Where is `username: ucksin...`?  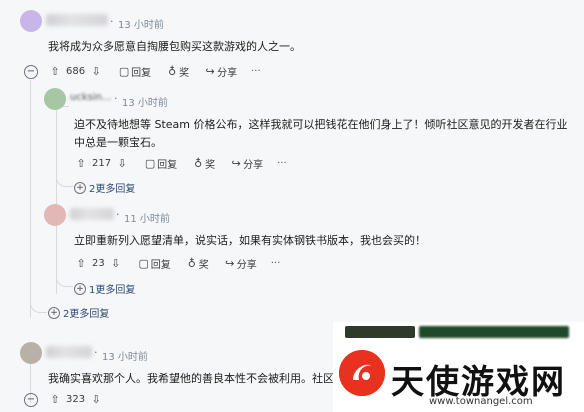
username: ucksin... is located at coordinates (91, 97).